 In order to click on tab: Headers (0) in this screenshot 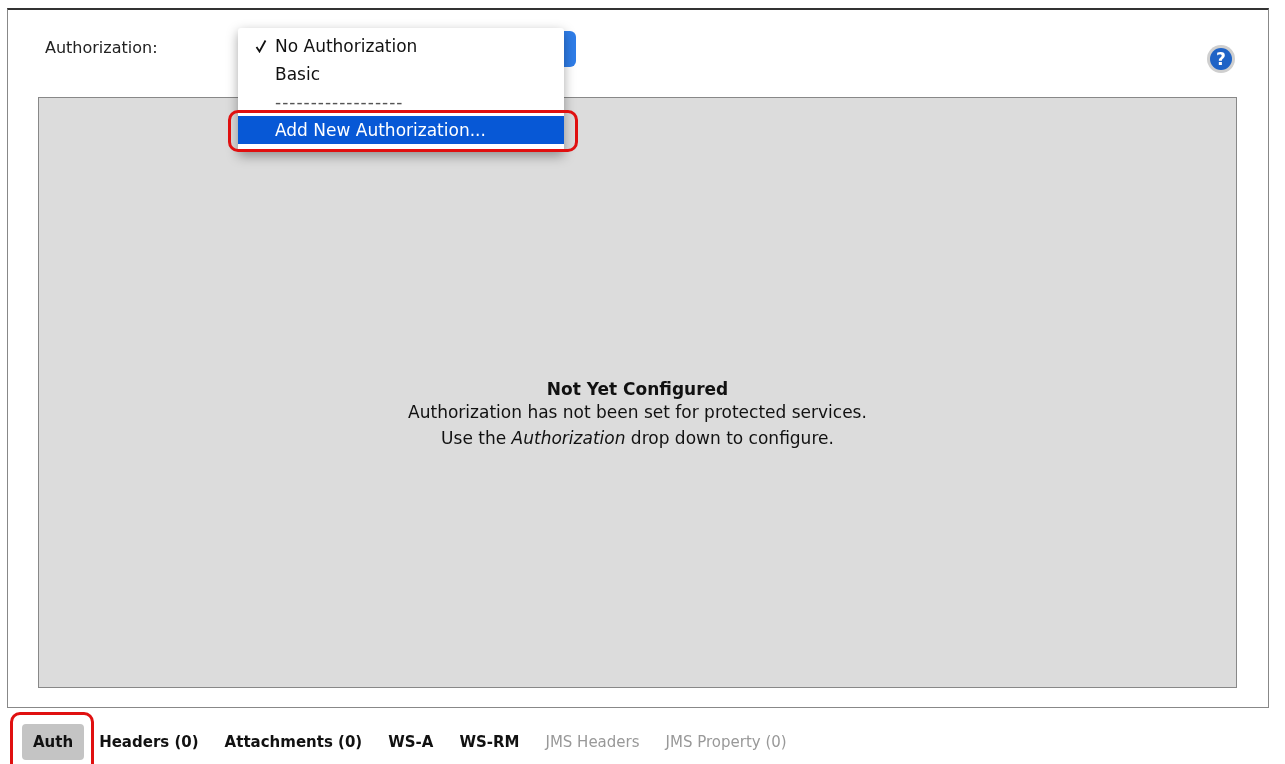, I will do `click(149, 742)`.